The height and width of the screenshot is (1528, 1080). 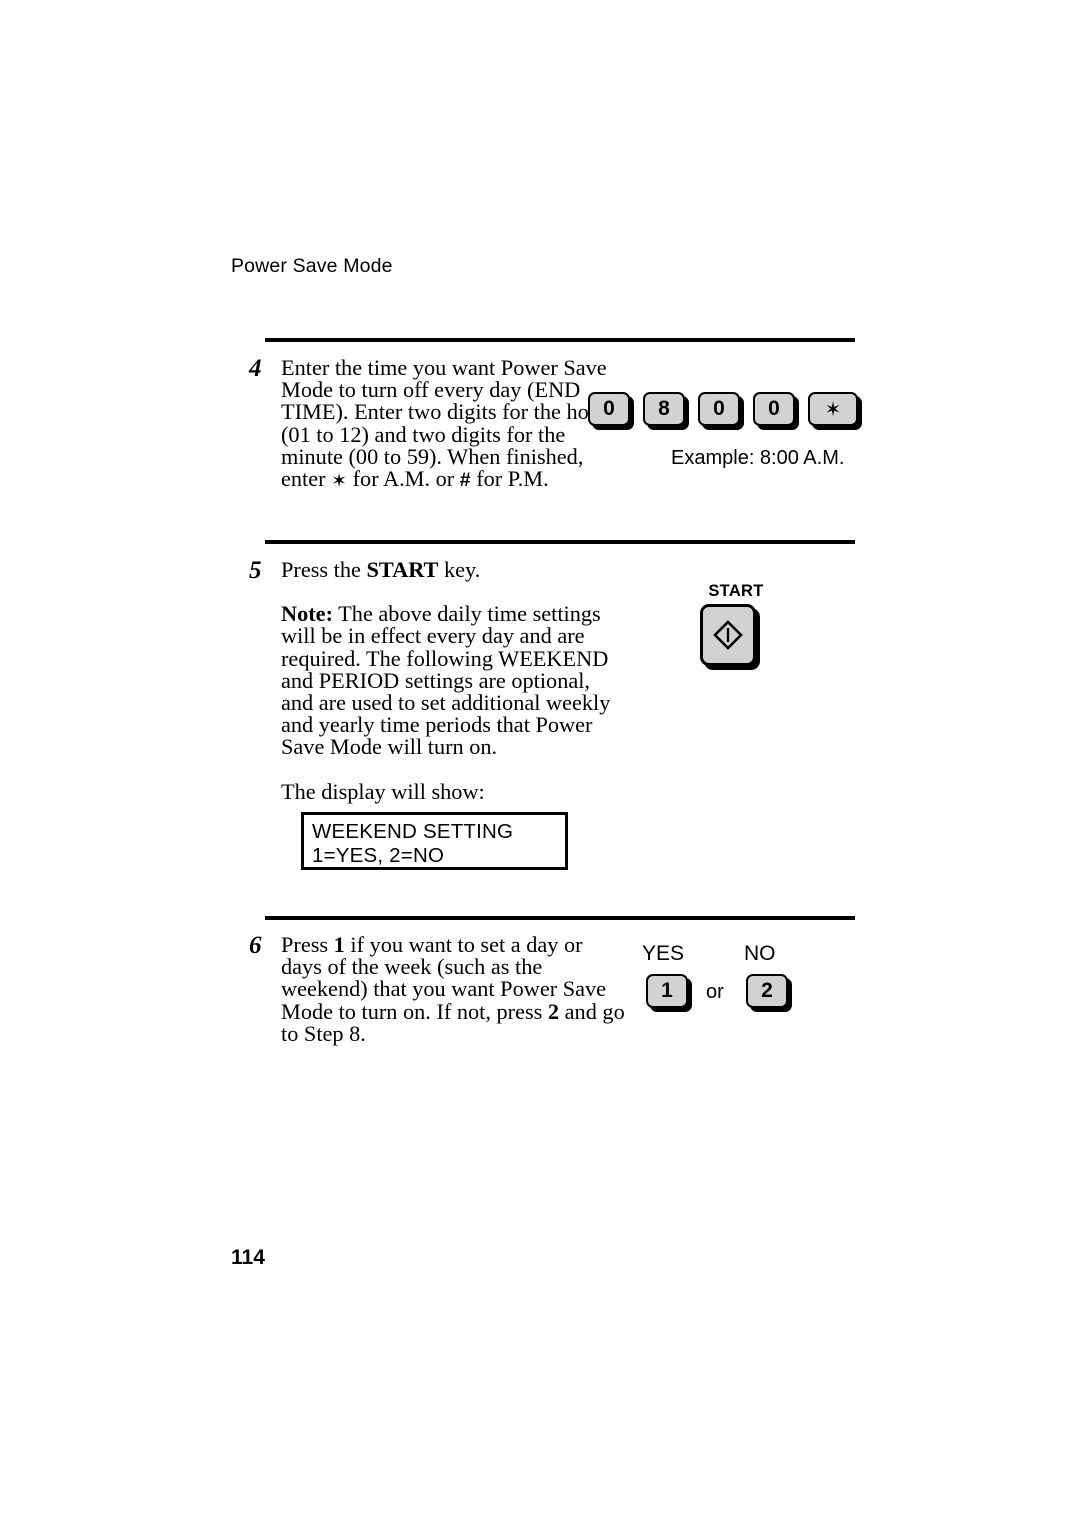 I want to click on no-label: NO, so click(x=760, y=953).